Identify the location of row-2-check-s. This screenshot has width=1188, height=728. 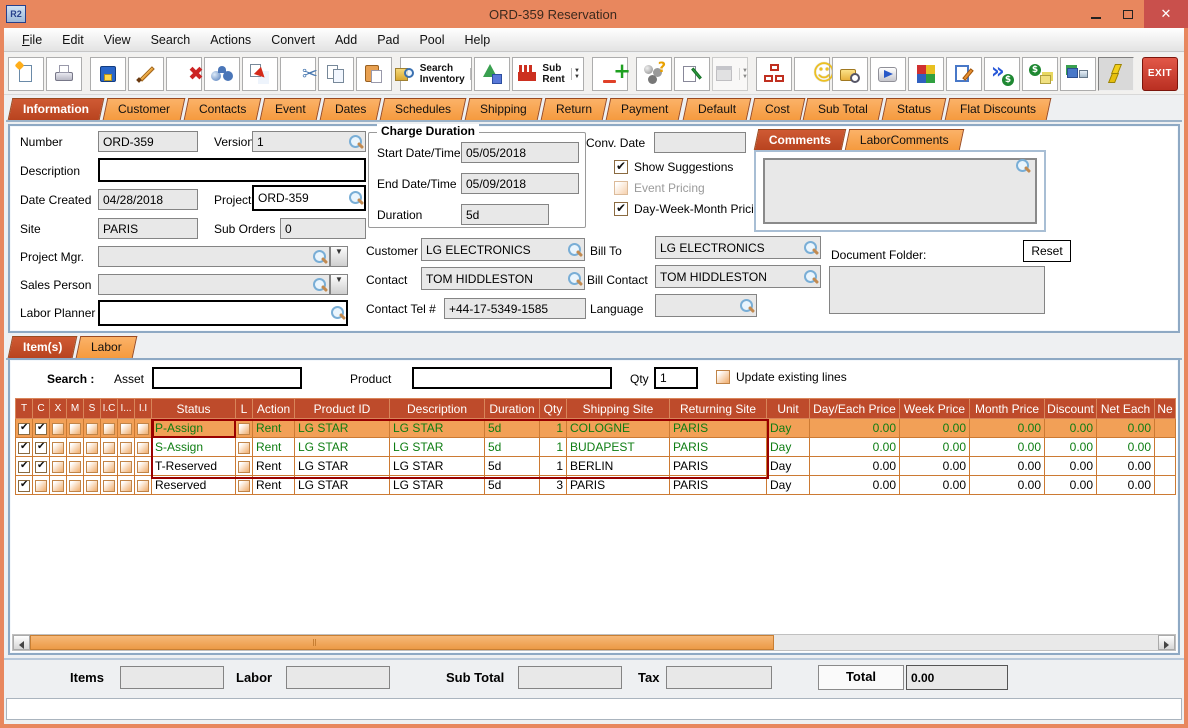
(92, 447).